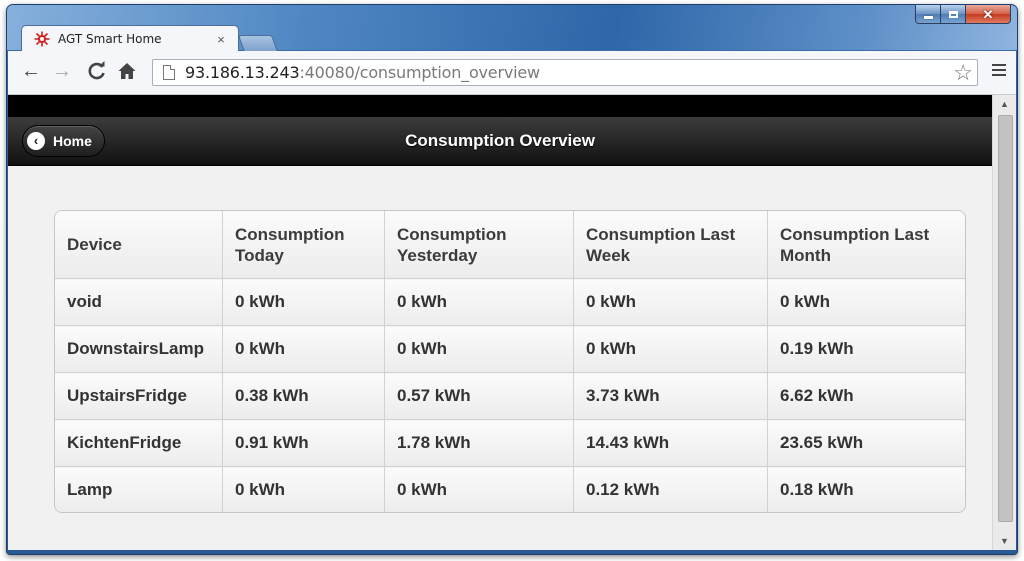 The image size is (1024, 561). I want to click on value-cell: 0.19 kWh, so click(866, 349).